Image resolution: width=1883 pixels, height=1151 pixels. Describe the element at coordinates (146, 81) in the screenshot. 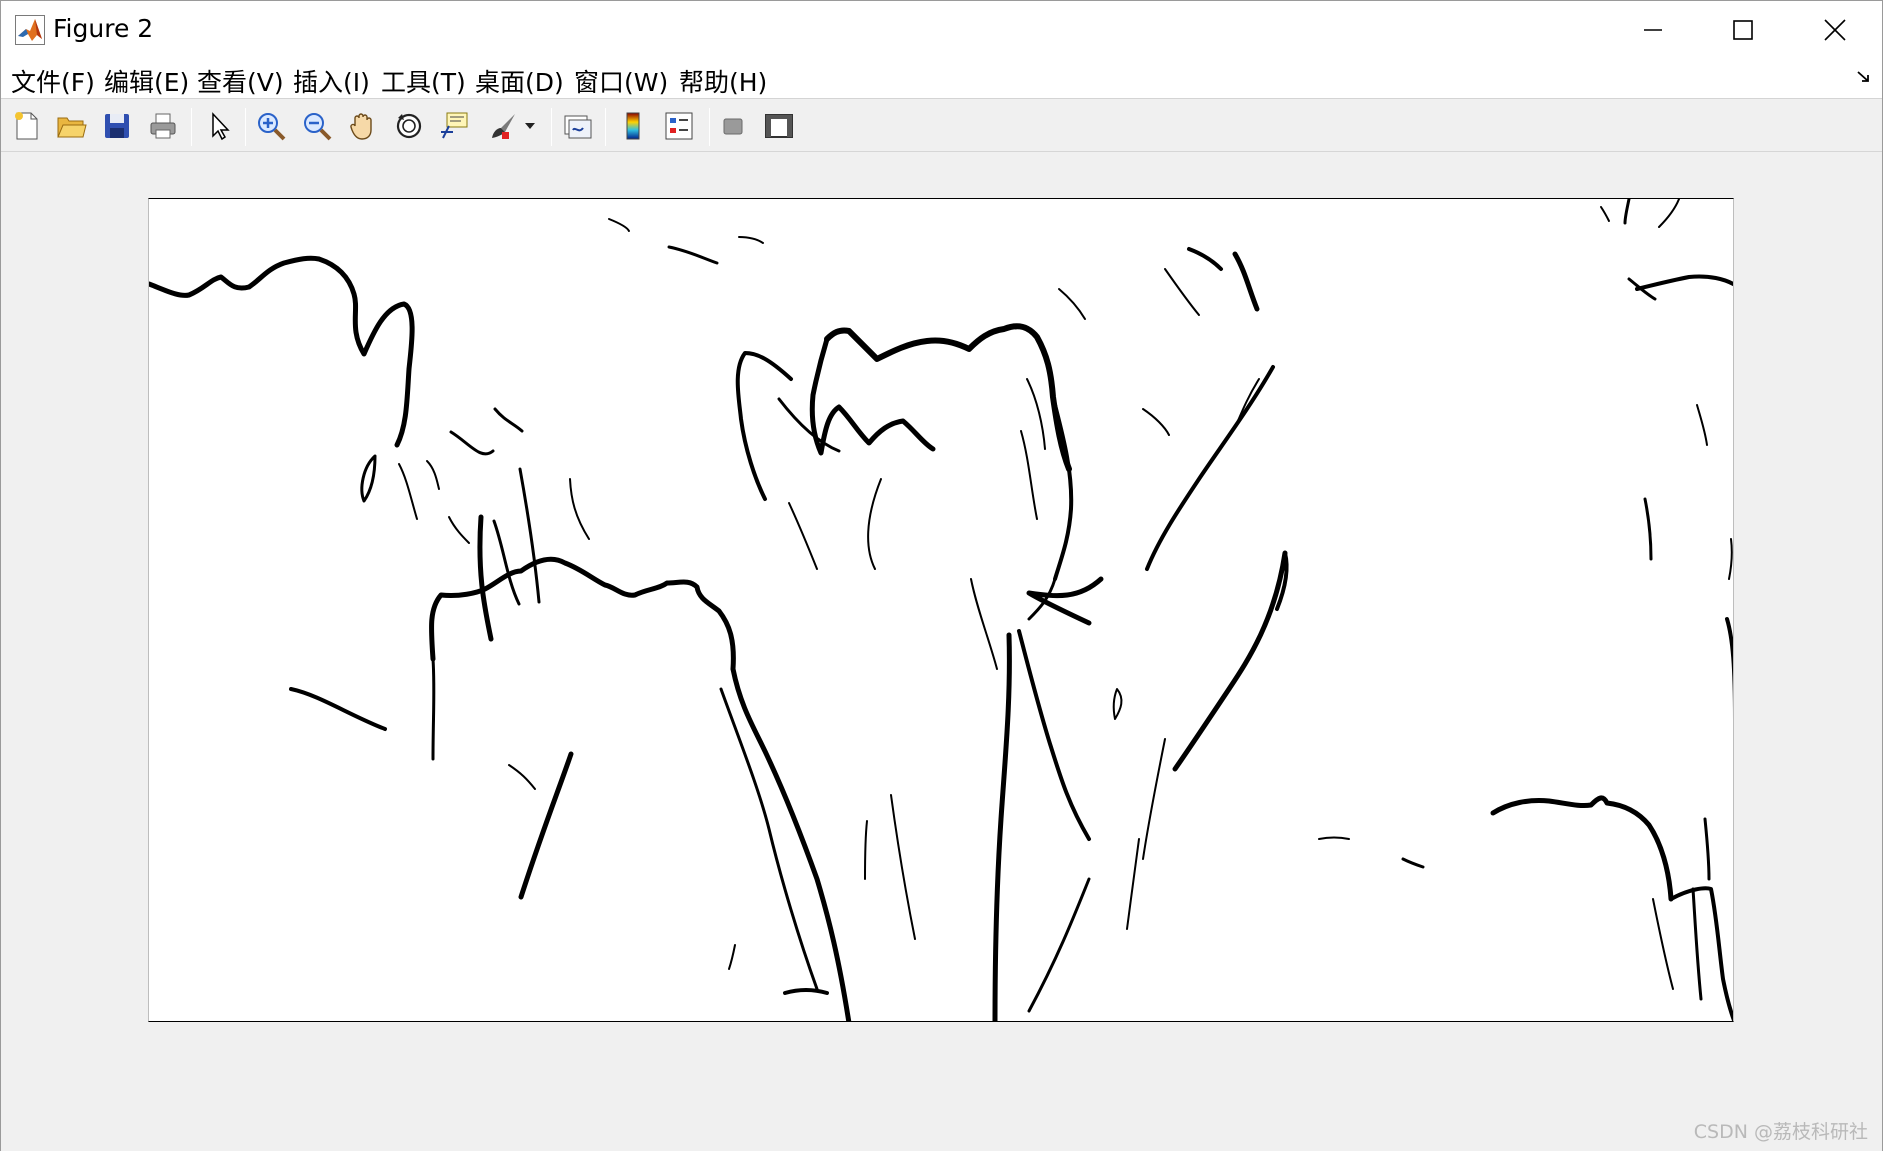

I see `menu-edit: 编辑(E)` at that location.